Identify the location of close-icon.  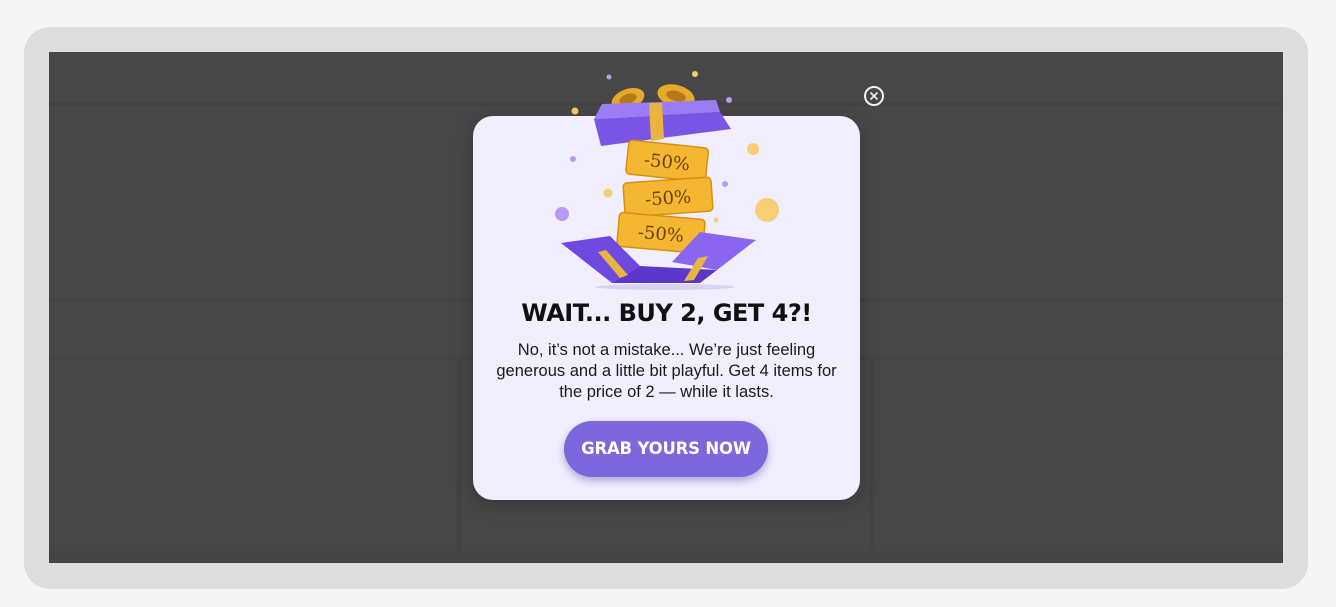
(874, 96).